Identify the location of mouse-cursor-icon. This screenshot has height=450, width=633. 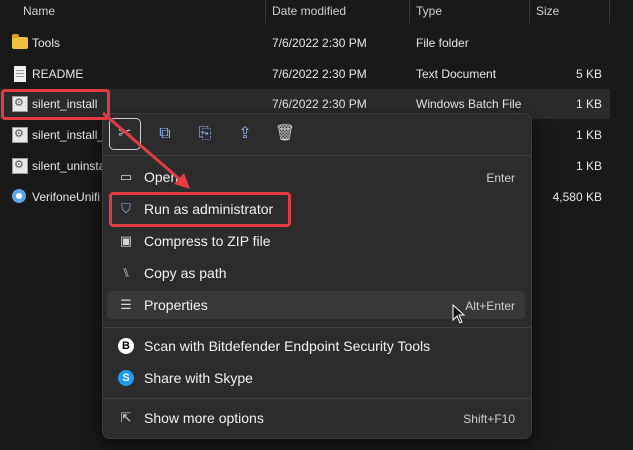
(459, 314).